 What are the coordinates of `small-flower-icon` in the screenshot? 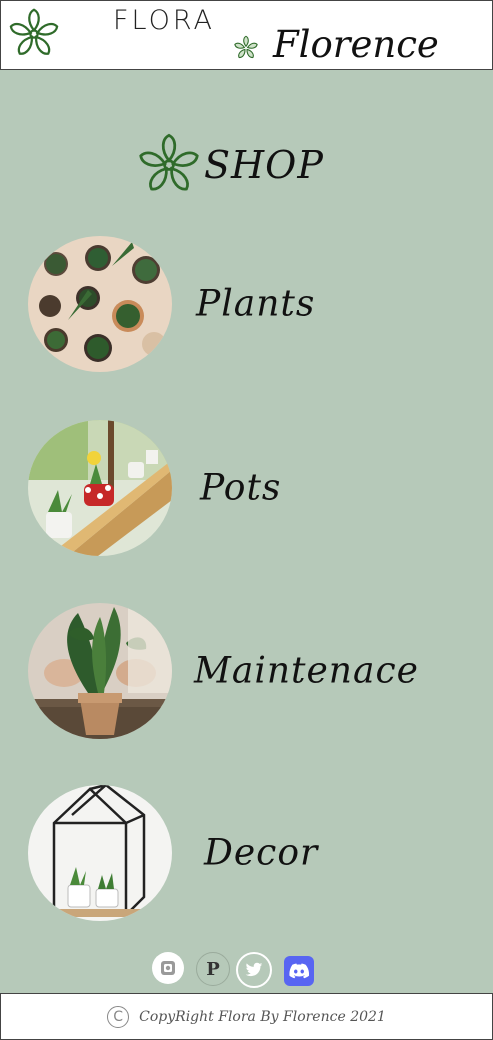 It's located at (246, 47).